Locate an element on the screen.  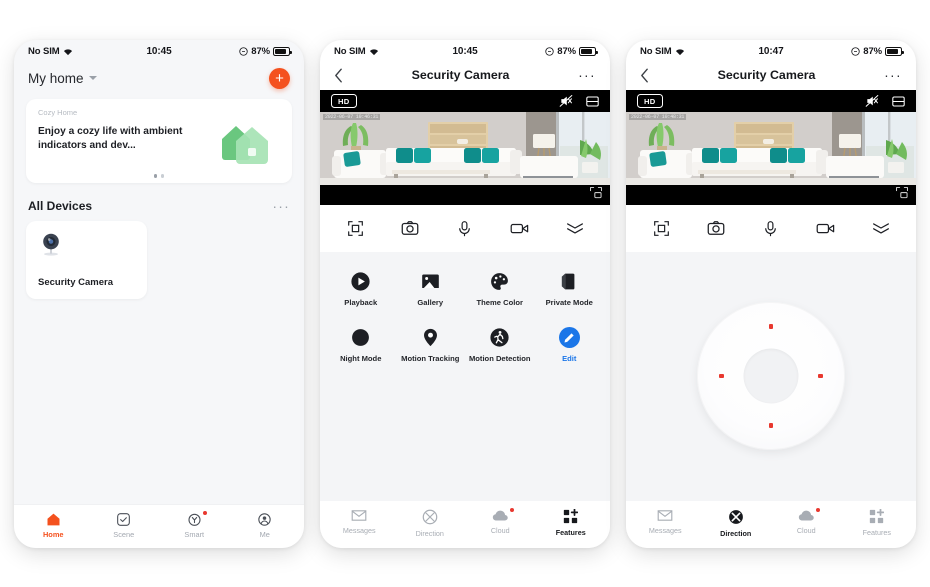
feature-motion-tracking: Motion Tracking is located at coordinates (431, 346).